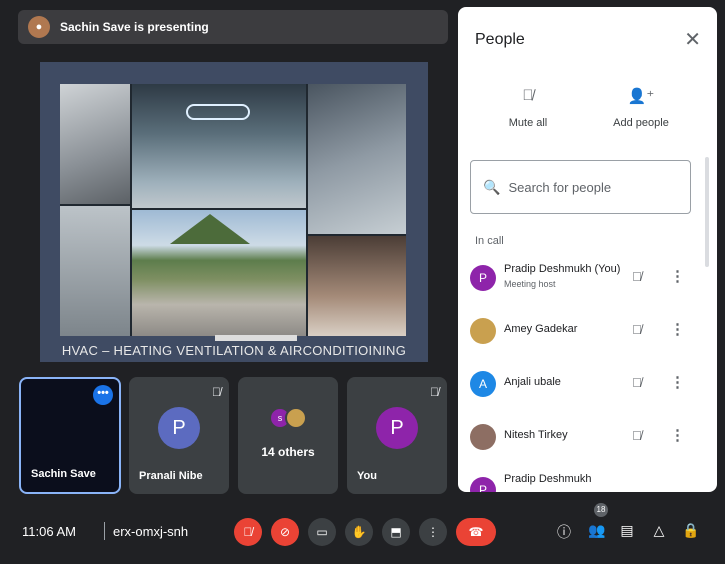 The image size is (725, 564). I want to click on list-item-person: Nitesh Tirkey 🎙̸ ⋮, so click(587, 437).